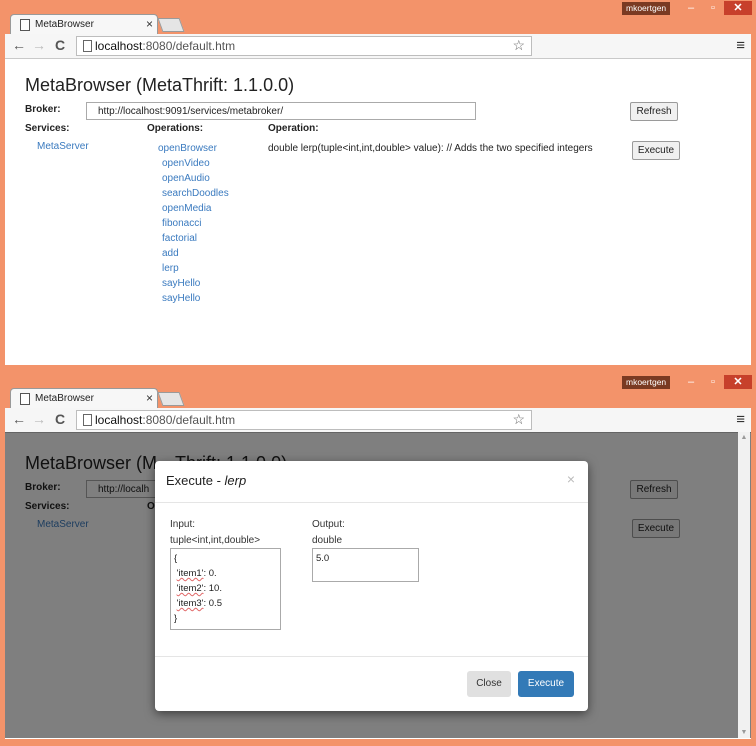 This screenshot has height=746, width=756. I want to click on operation-link: openAudio, so click(193, 178).